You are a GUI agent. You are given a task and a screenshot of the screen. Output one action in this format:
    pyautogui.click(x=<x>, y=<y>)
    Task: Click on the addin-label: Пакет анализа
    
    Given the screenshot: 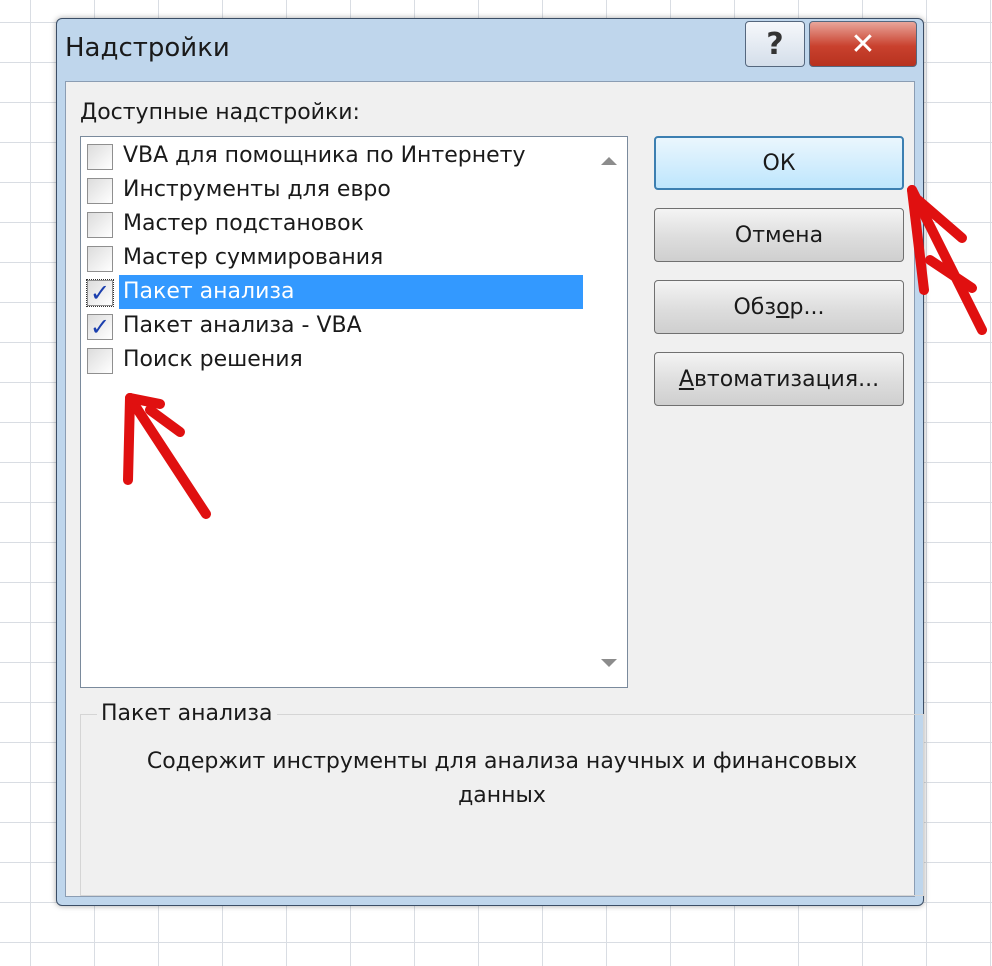 What is the action you would take?
    pyautogui.click(x=351, y=292)
    